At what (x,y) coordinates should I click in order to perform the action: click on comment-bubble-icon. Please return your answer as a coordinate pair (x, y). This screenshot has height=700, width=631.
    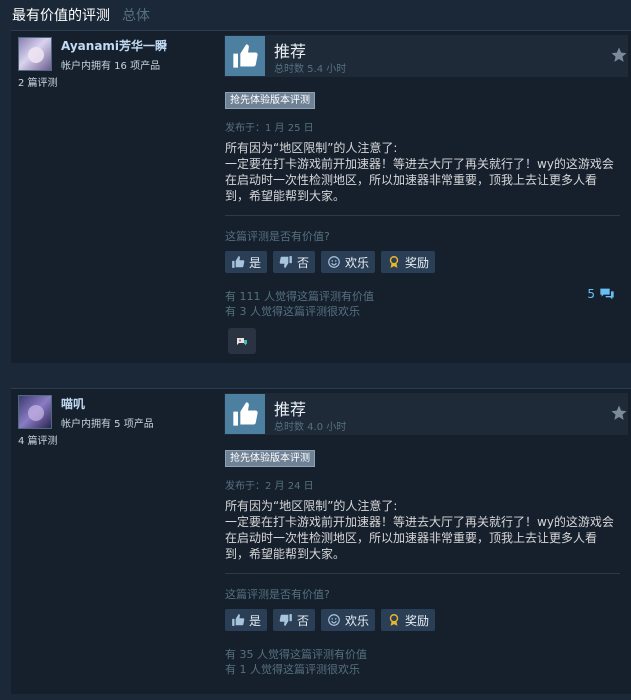
    Looking at the image, I should click on (607, 294).